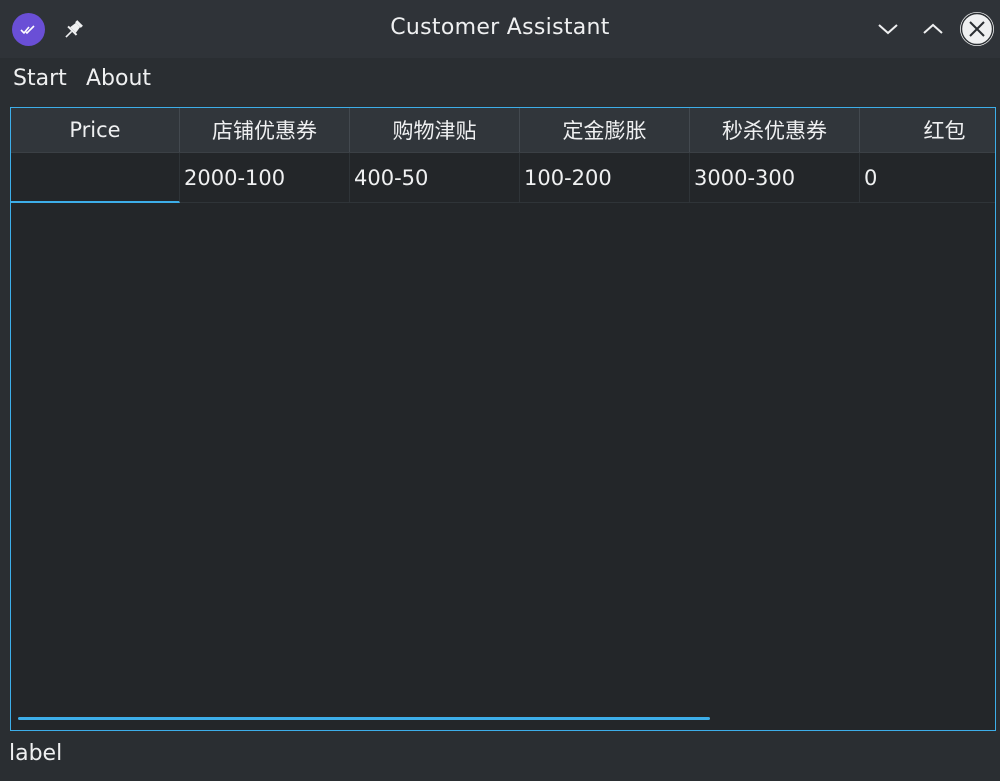 The height and width of the screenshot is (781, 1000). I want to click on title-bar: Customer Assistant, so click(500, 29).